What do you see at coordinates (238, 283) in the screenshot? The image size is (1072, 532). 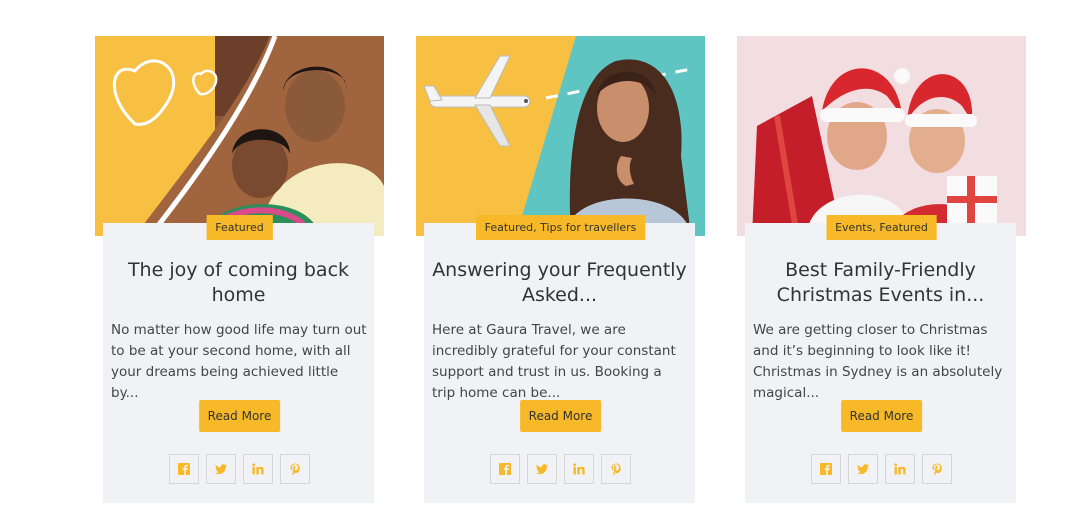 I see `blog-card-title: The joy of coming back home` at bounding box center [238, 283].